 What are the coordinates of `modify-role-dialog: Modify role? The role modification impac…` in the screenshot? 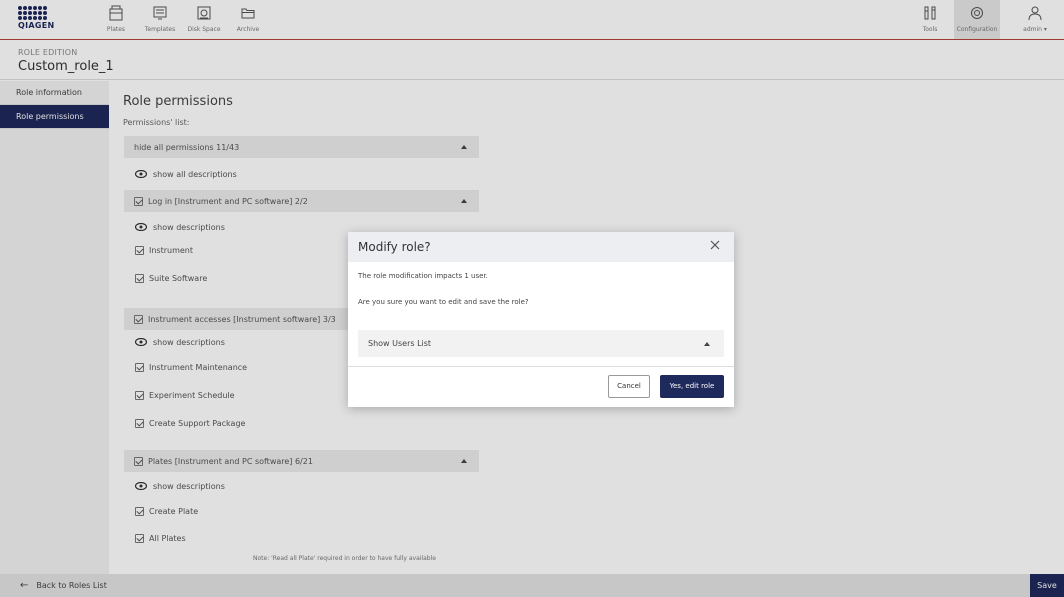 It's located at (541, 319).